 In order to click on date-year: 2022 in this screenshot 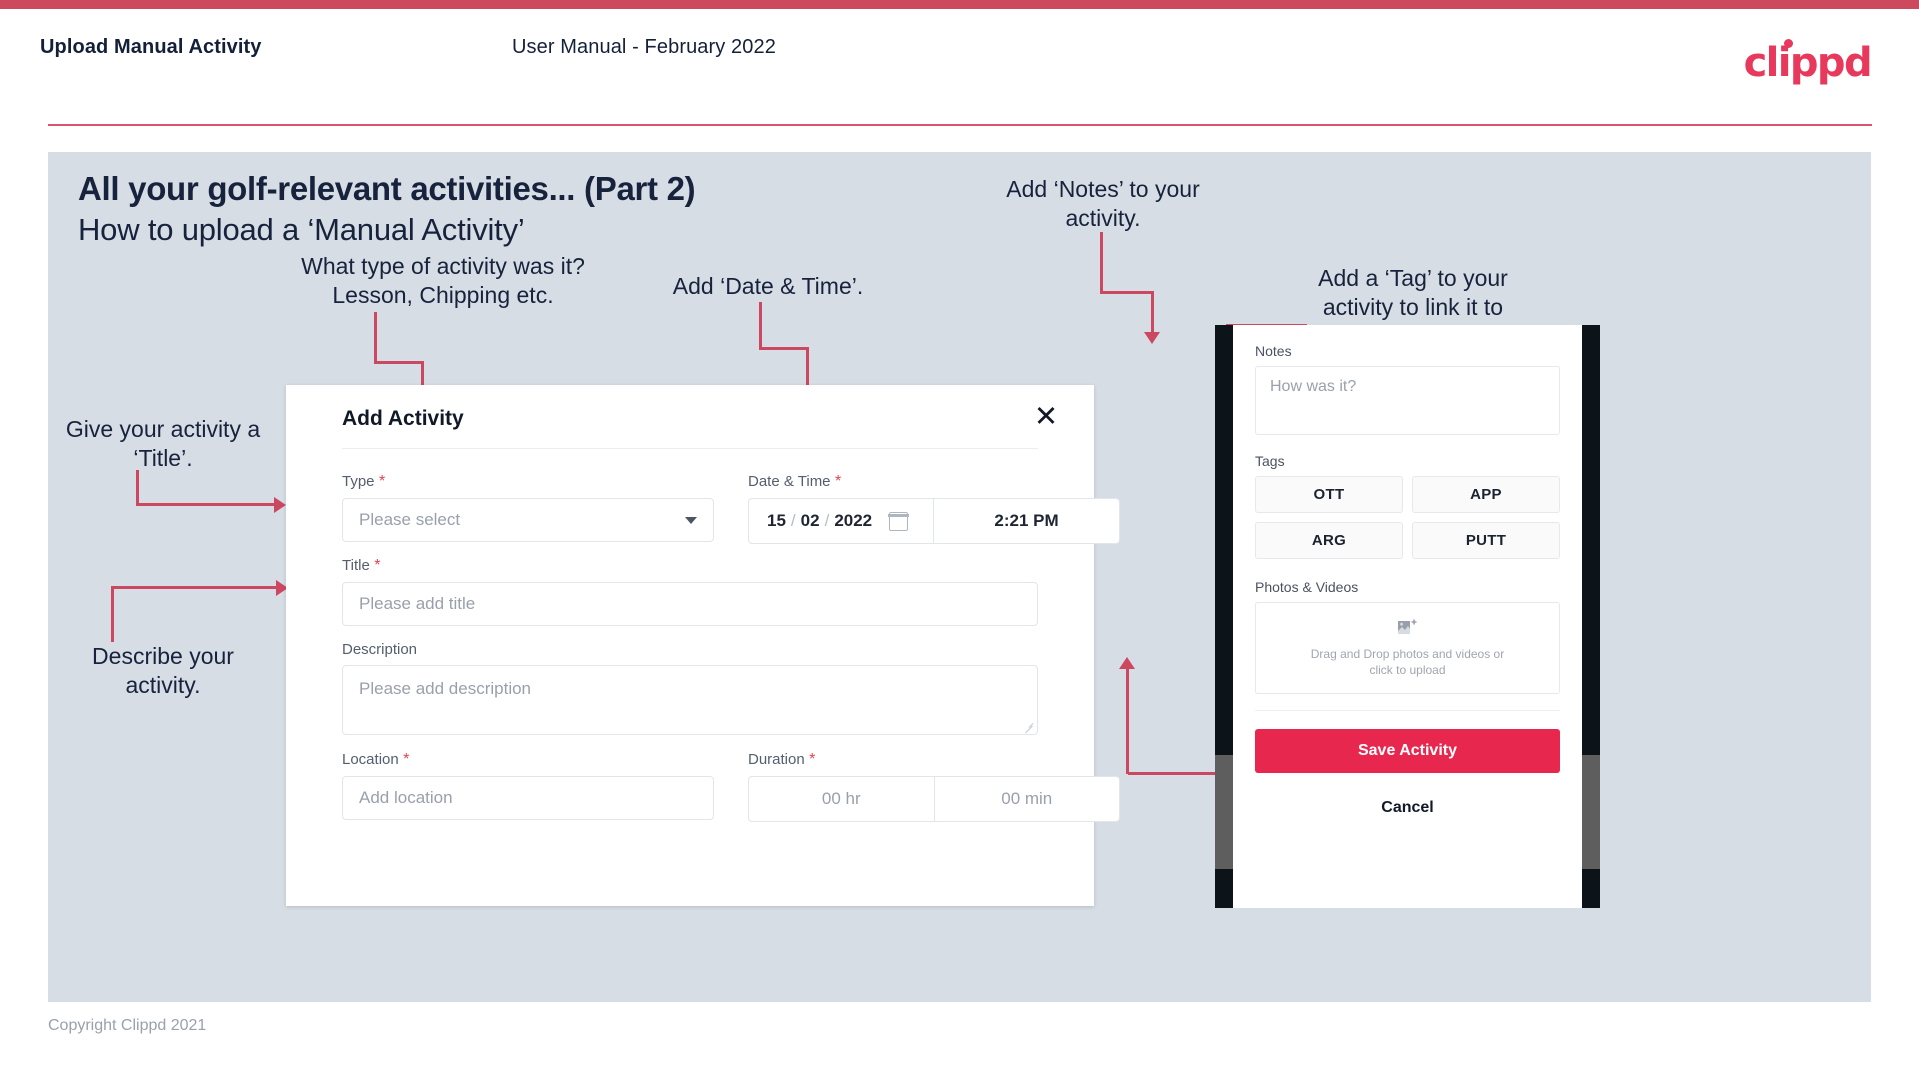, I will do `click(853, 520)`.